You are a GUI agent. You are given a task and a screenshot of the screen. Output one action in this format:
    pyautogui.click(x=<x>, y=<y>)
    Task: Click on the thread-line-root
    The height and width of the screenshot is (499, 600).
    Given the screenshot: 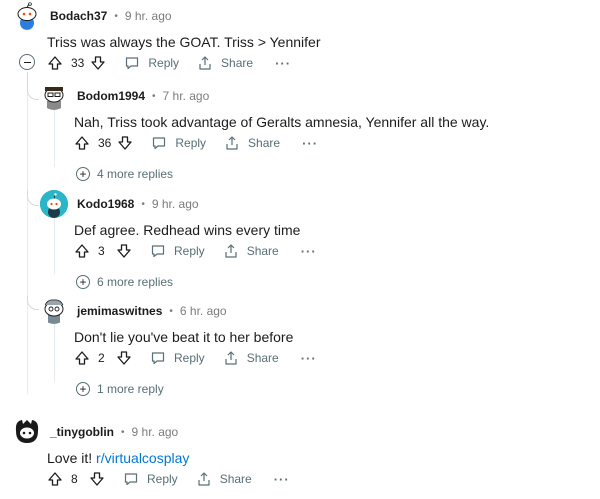 What is the action you would take?
    pyautogui.click(x=27, y=233)
    